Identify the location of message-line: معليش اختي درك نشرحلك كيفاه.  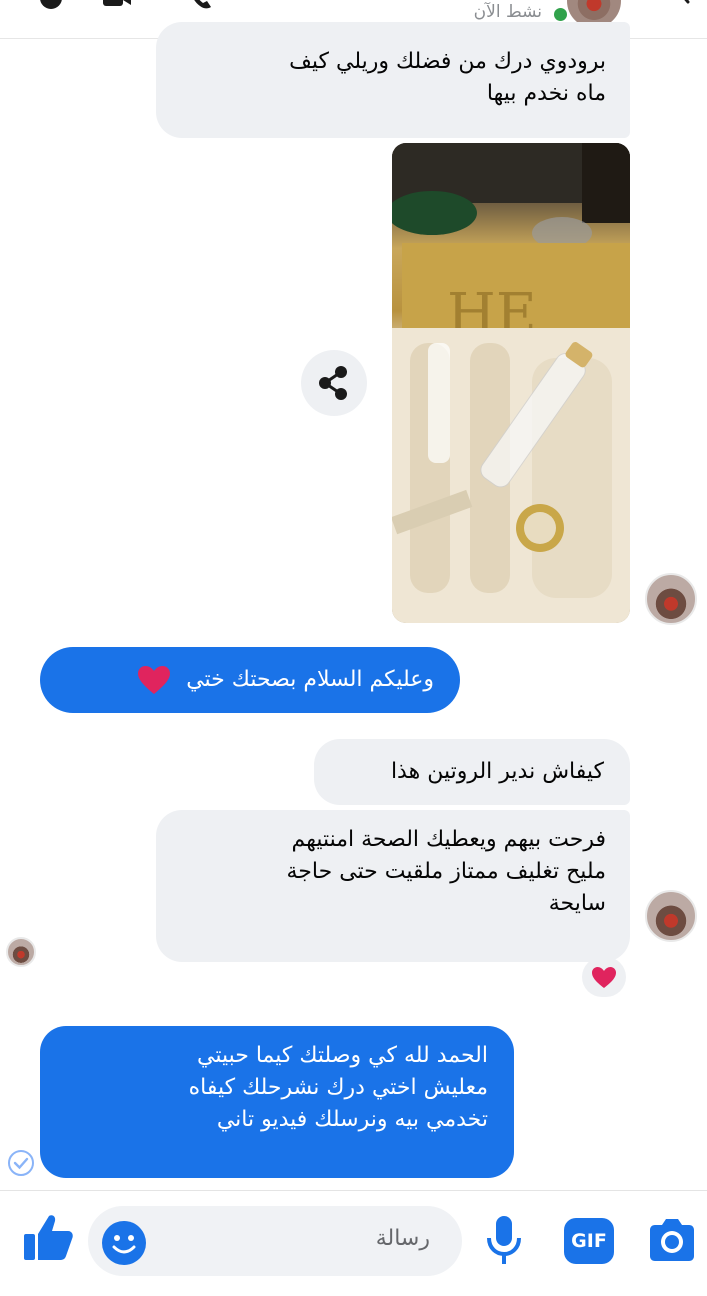
(338, 1087).